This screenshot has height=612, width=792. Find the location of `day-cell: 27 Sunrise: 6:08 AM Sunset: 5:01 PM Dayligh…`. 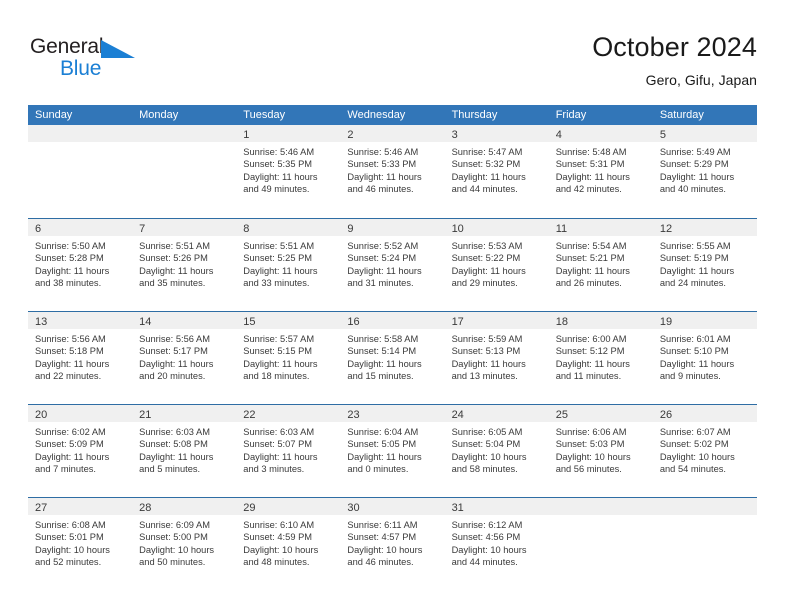

day-cell: 27 Sunrise: 6:08 AM Sunset: 5:01 PM Dayligh… is located at coordinates (80, 544).